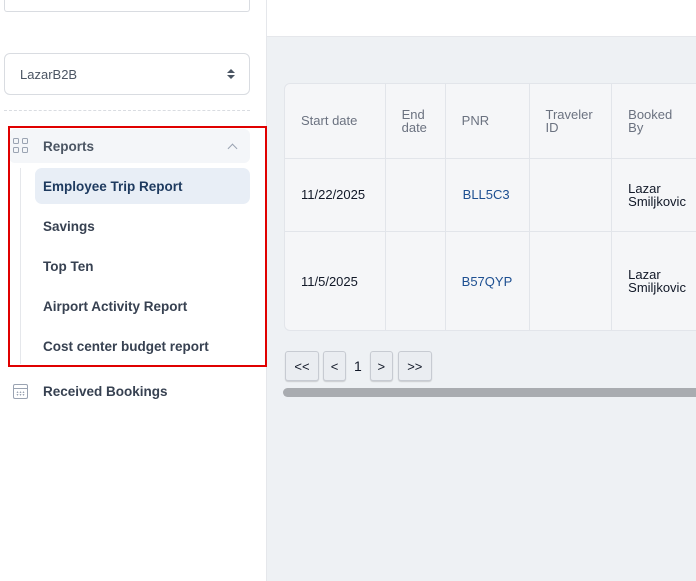 This screenshot has width=696, height=581. I want to click on submenu-item-employee-trip-report: Employee Trip Report, so click(142, 186).